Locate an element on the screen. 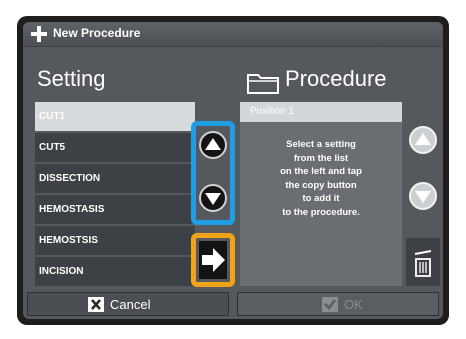 The width and height of the screenshot is (466, 339). instruction-line: on the left and tap is located at coordinates (321, 171).